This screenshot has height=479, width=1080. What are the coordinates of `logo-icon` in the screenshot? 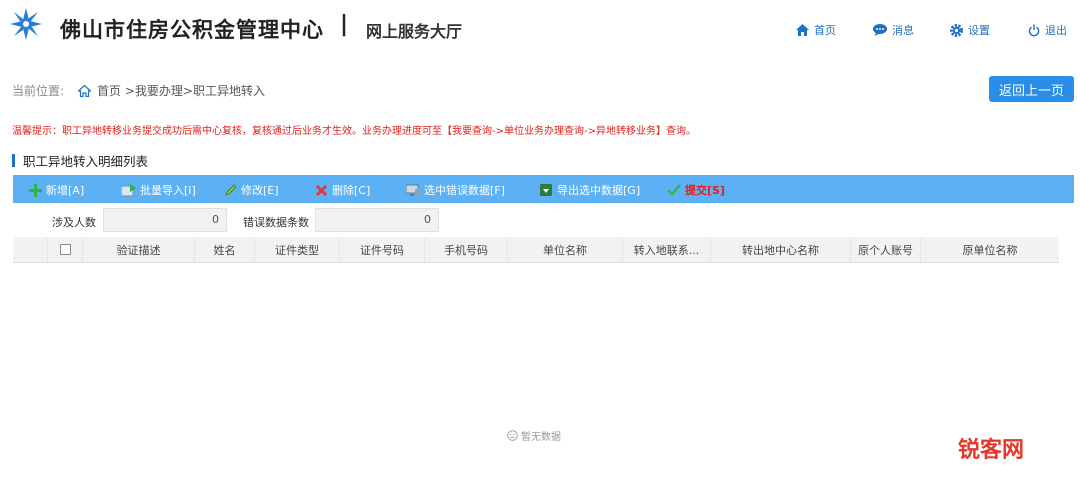 It's located at (26, 24).